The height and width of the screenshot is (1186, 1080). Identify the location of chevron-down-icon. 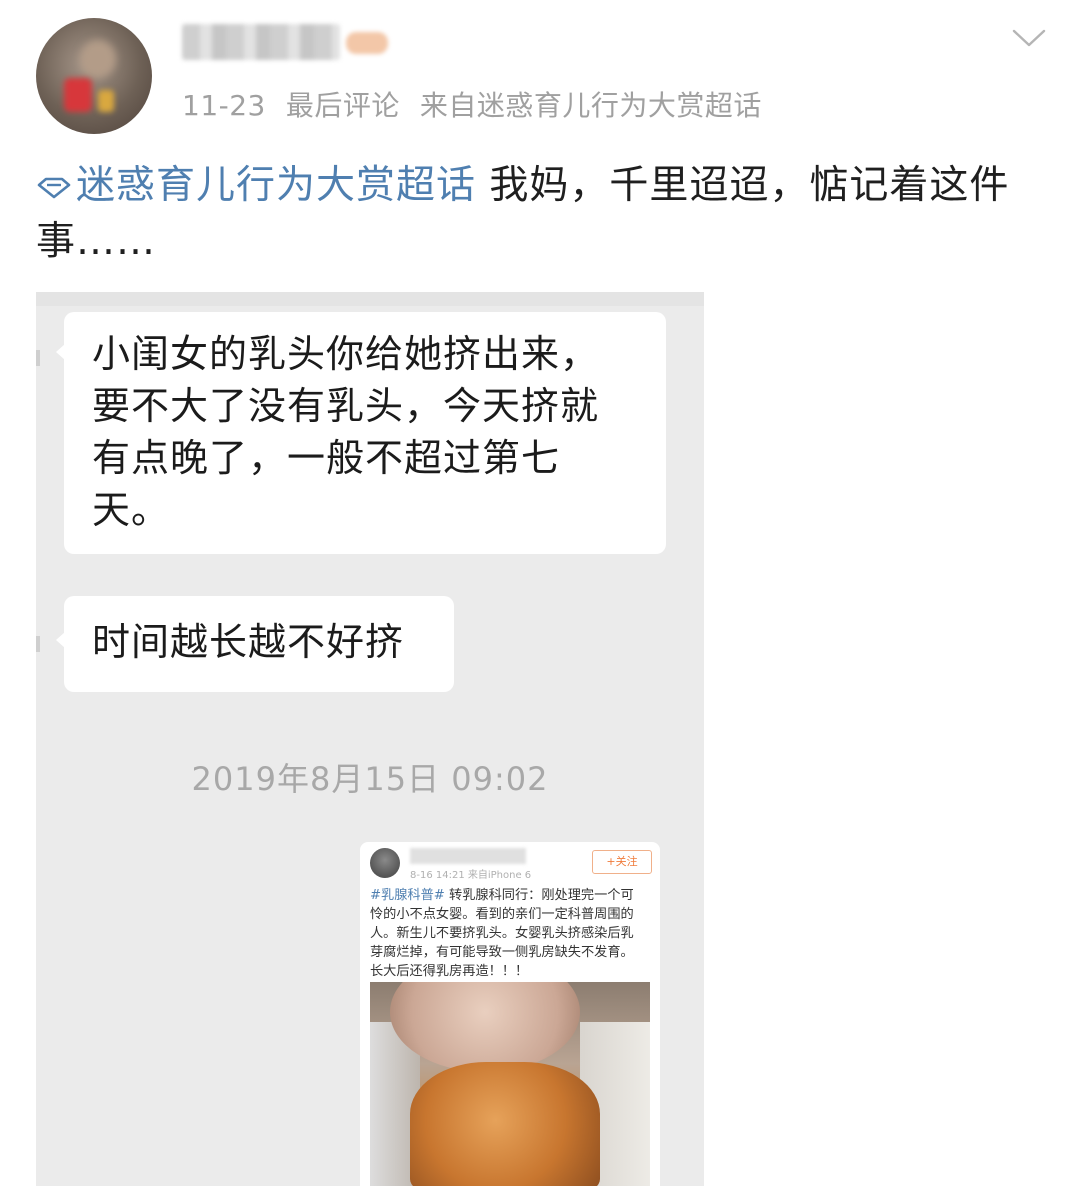
(1029, 38).